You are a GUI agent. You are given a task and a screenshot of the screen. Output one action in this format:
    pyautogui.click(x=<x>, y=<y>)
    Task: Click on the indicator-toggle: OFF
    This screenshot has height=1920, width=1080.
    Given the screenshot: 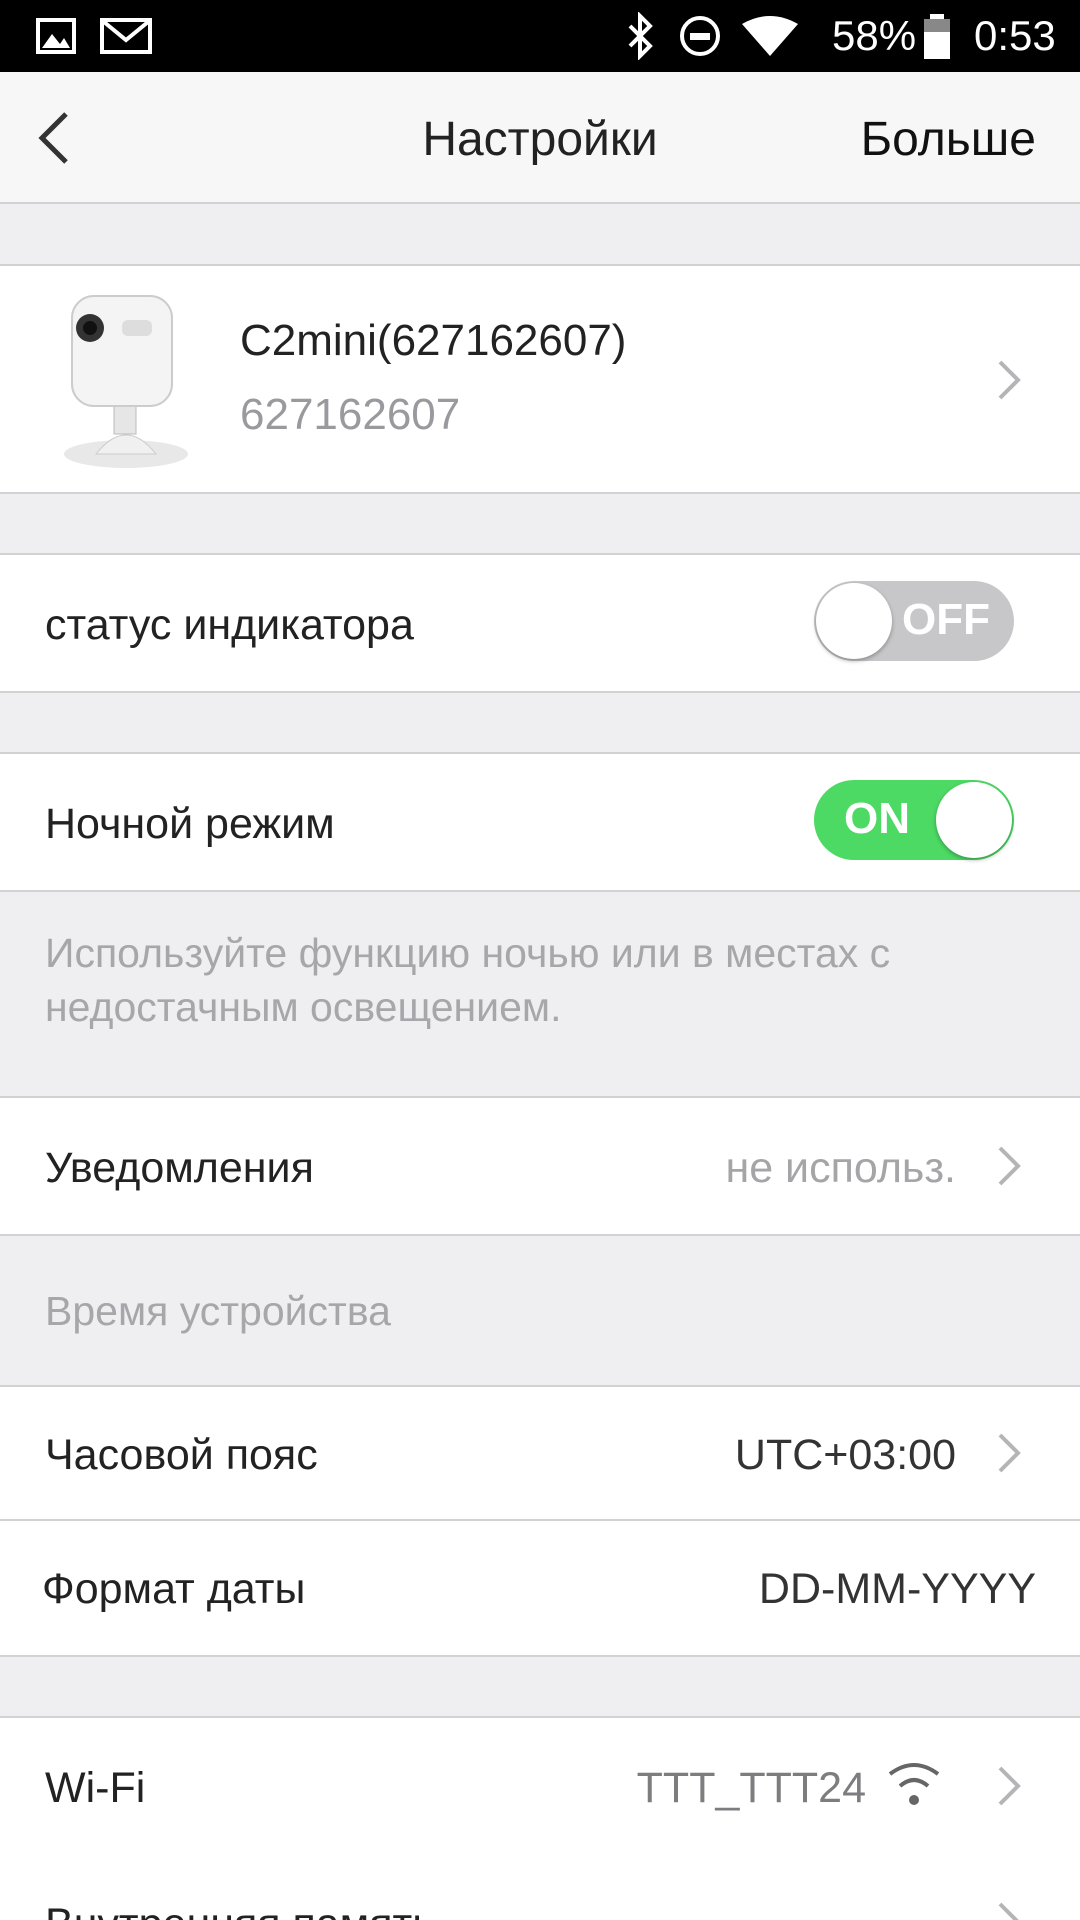 What is the action you would take?
    pyautogui.click(x=914, y=621)
    